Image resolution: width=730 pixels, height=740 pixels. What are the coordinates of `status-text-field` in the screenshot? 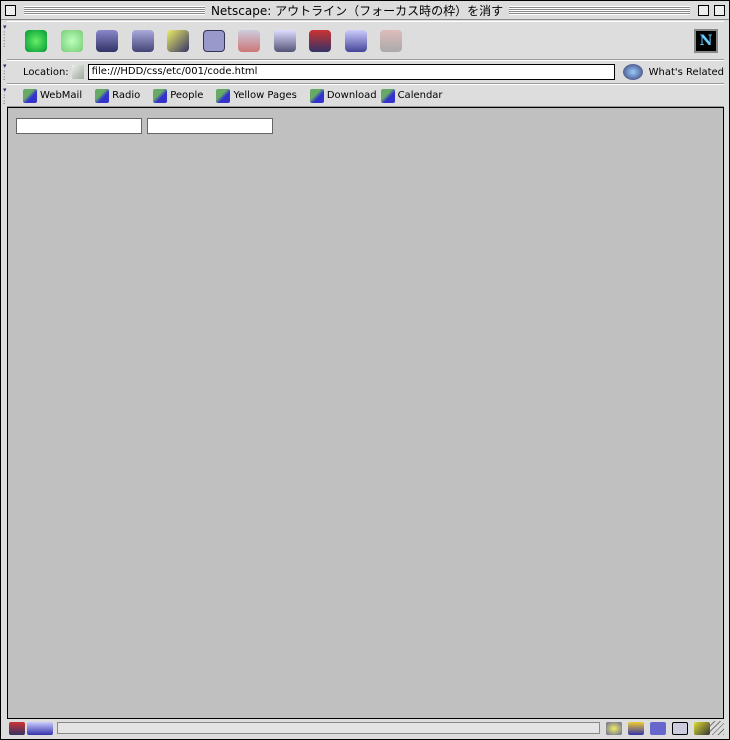 It's located at (328, 728).